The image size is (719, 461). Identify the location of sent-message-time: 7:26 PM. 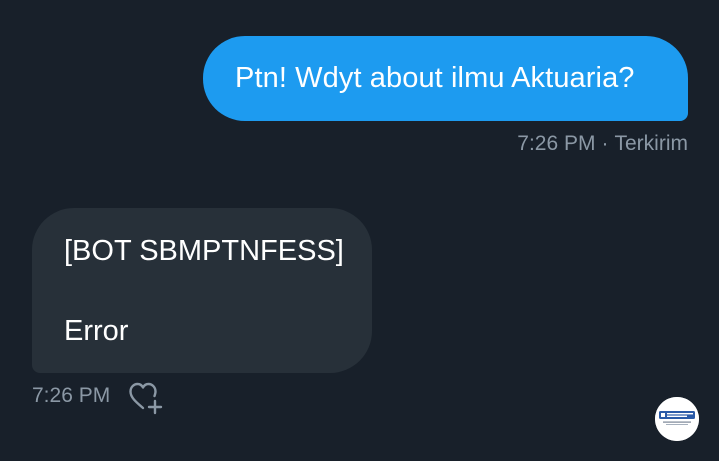
(556, 143).